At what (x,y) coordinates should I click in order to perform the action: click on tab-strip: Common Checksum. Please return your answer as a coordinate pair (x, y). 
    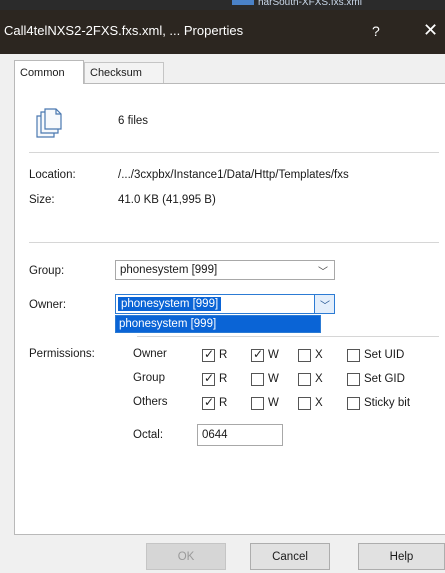
    Looking at the image, I should click on (222, 69).